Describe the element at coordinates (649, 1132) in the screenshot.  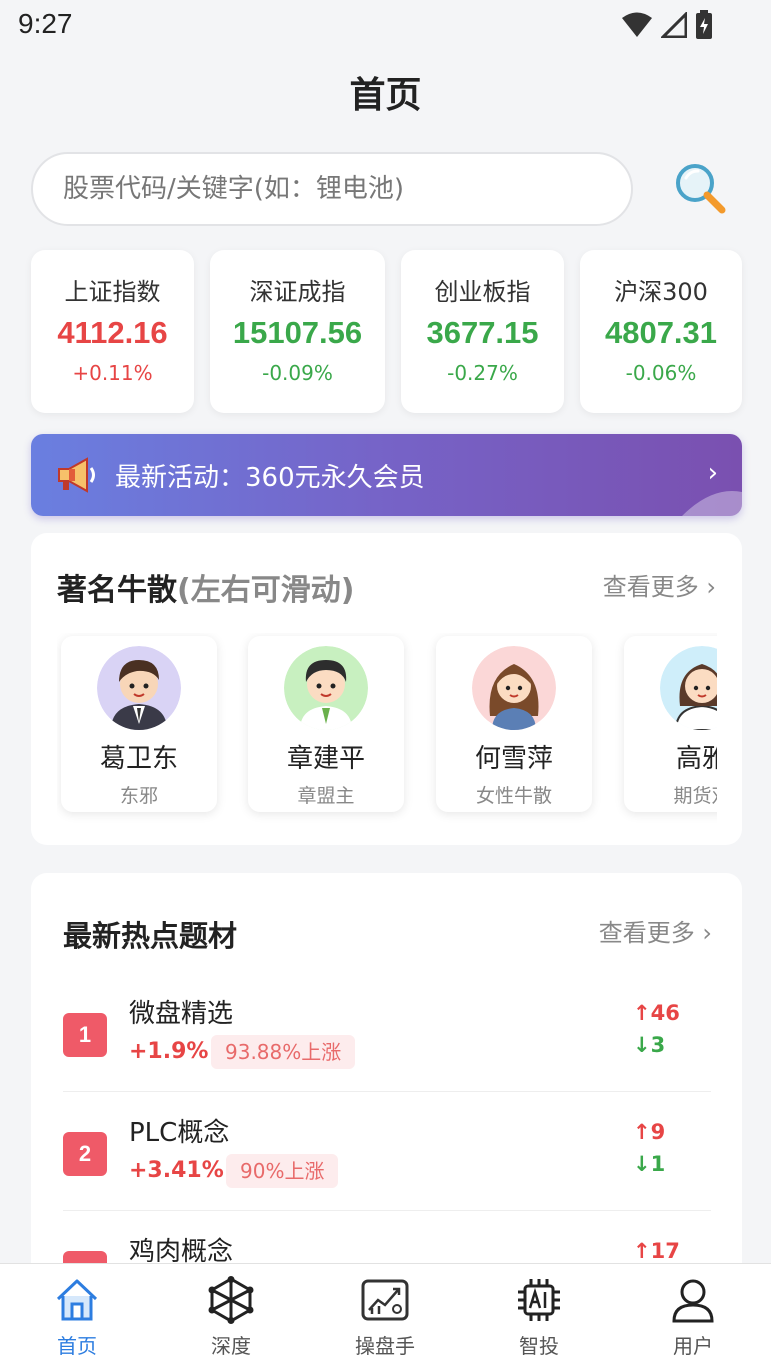
I see `rising-count: ↑9` at that location.